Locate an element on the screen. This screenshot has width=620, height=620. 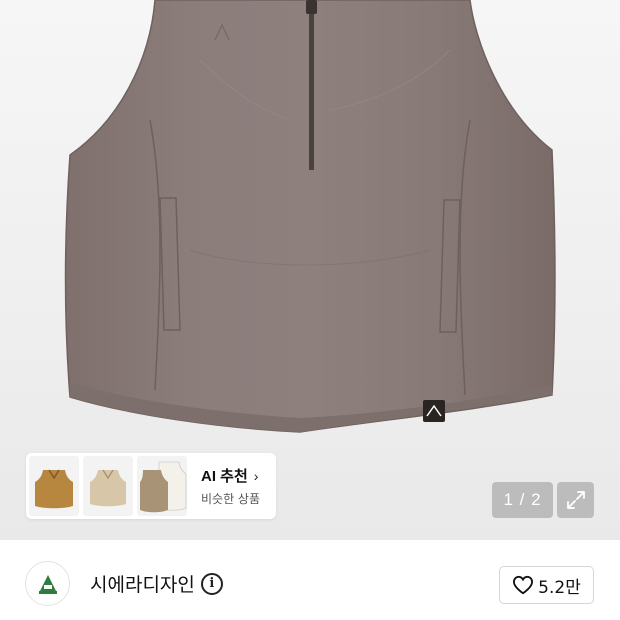
ai-recommend-card: AI 추천 › 비슷한 상품 is located at coordinates (151, 486).